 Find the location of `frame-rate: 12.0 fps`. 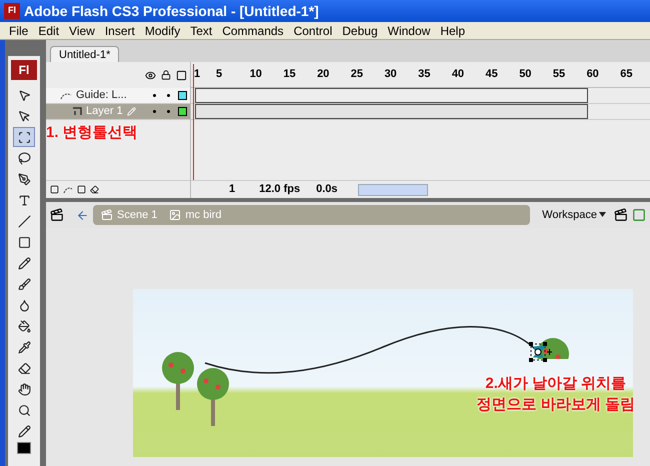

frame-rate: 12.0 fps is located at coordinates (279, 189).